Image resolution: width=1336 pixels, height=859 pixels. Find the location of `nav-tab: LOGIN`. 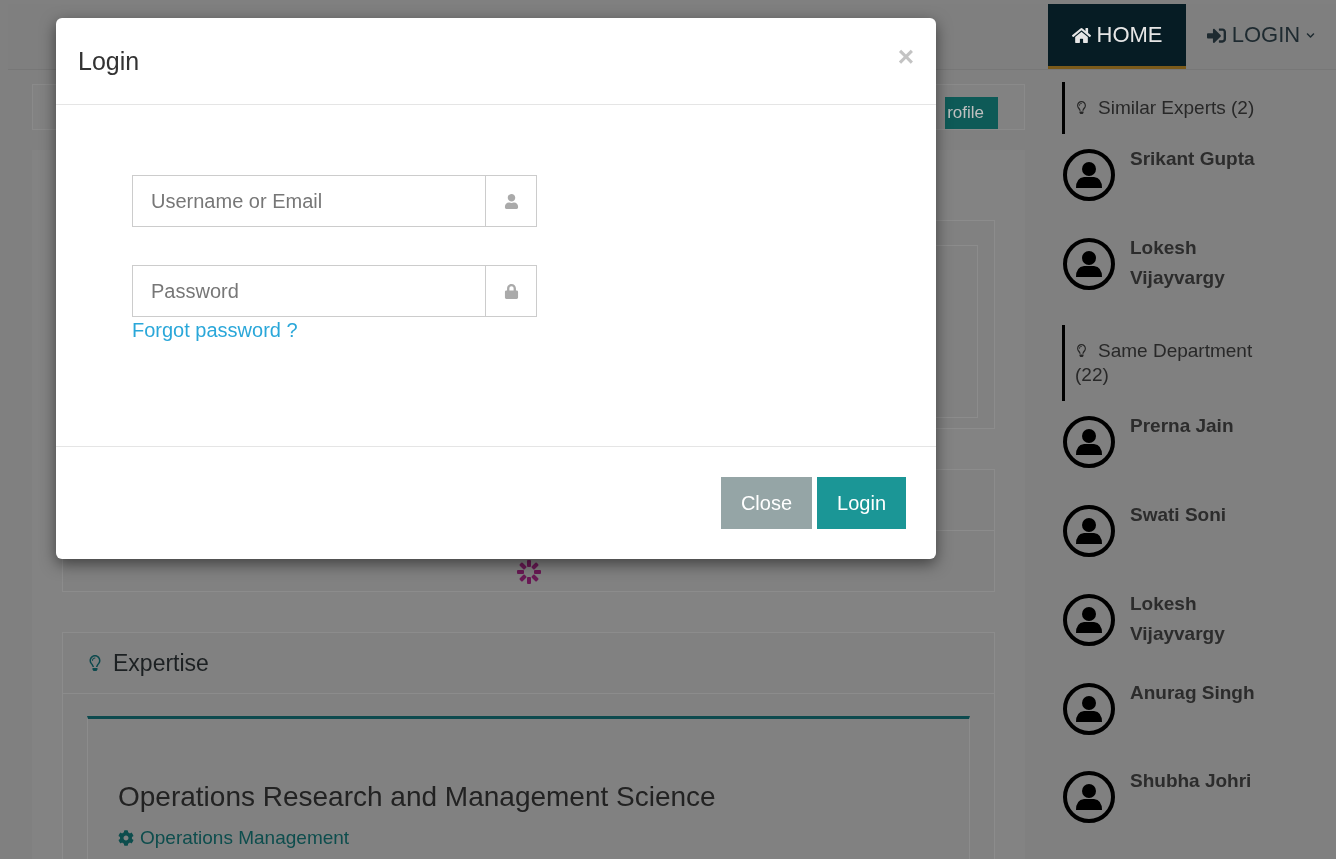

nav-tab: LOGIN is located at coordinates (1261, 36).